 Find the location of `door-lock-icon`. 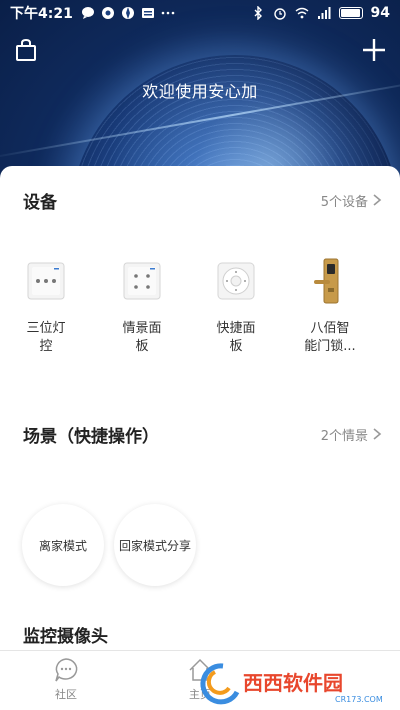

door-lock-icon is located at coordinates (330, 281).